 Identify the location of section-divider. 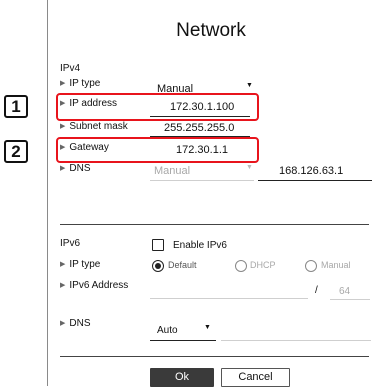
(214, 224).